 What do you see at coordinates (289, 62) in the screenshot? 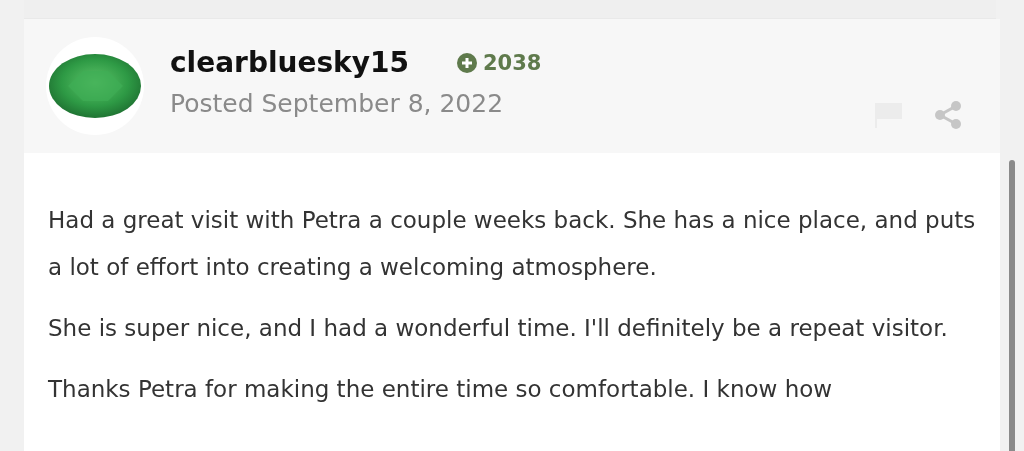
I see `author-name: clearbluesky15` at bounding box center [289, 62].